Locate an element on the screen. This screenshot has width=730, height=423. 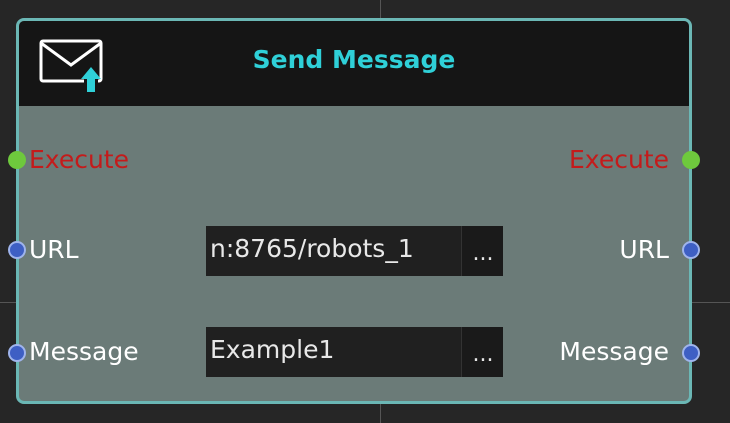
message-output-label: Message is located at coordinates (614, 351).